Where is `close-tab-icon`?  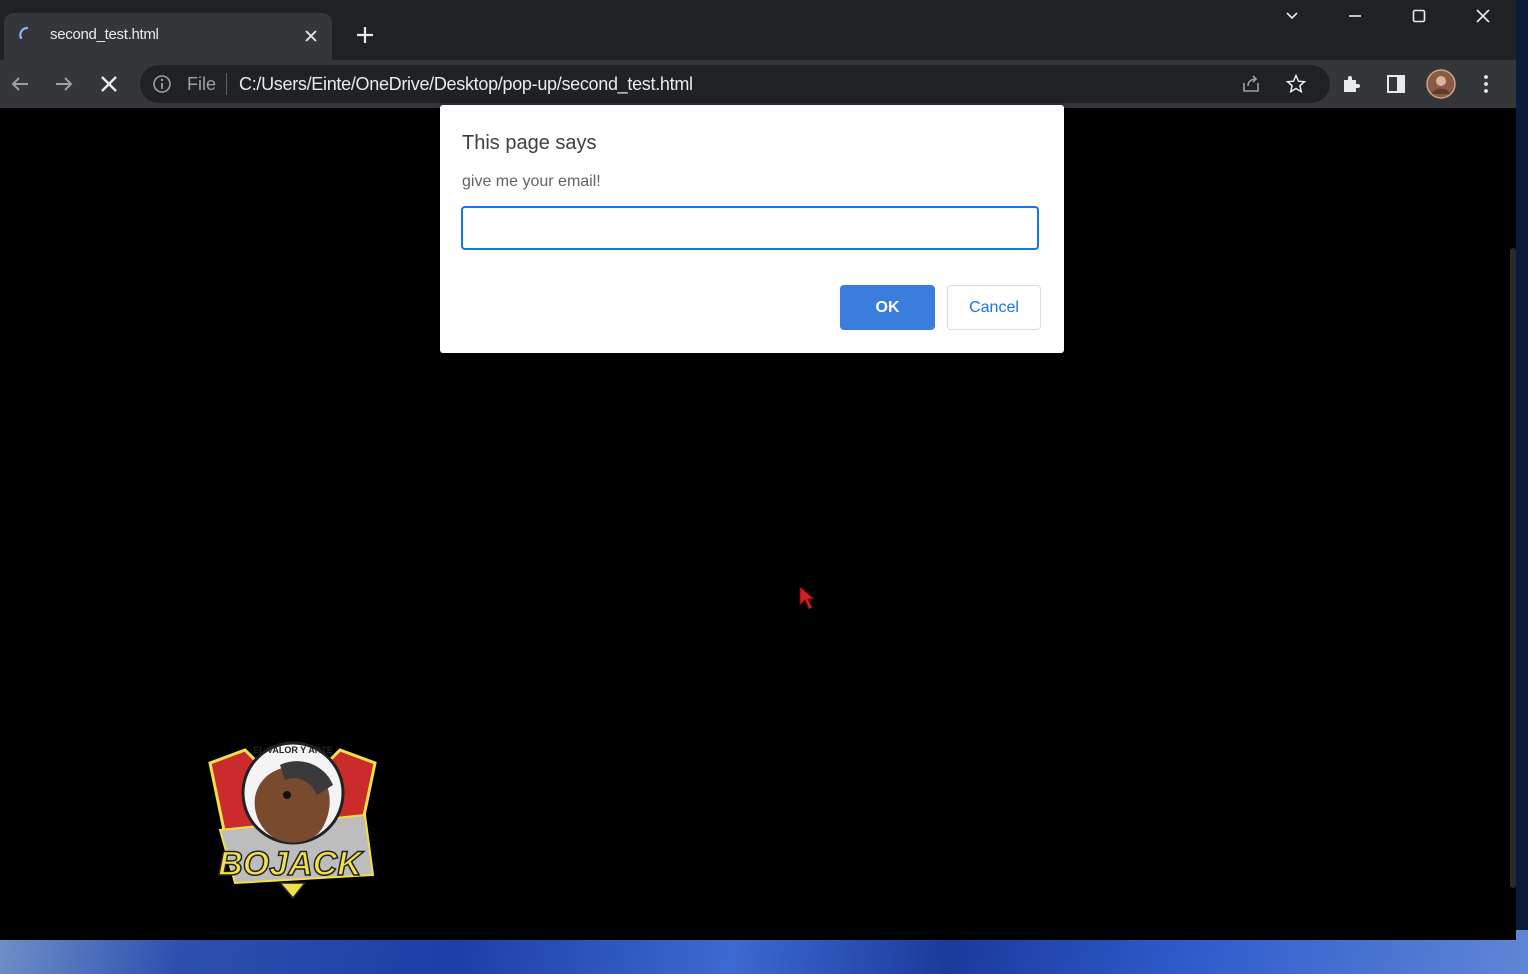 close-tab-icon is located at coordinates (311, 36).